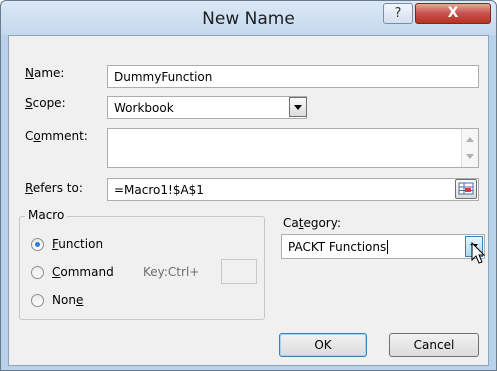 Image resolution: width=497 pixels, height=371 pixels. Describe the element at coordinates (37, 272) in the screenshot. I see `command-radio` at that location.